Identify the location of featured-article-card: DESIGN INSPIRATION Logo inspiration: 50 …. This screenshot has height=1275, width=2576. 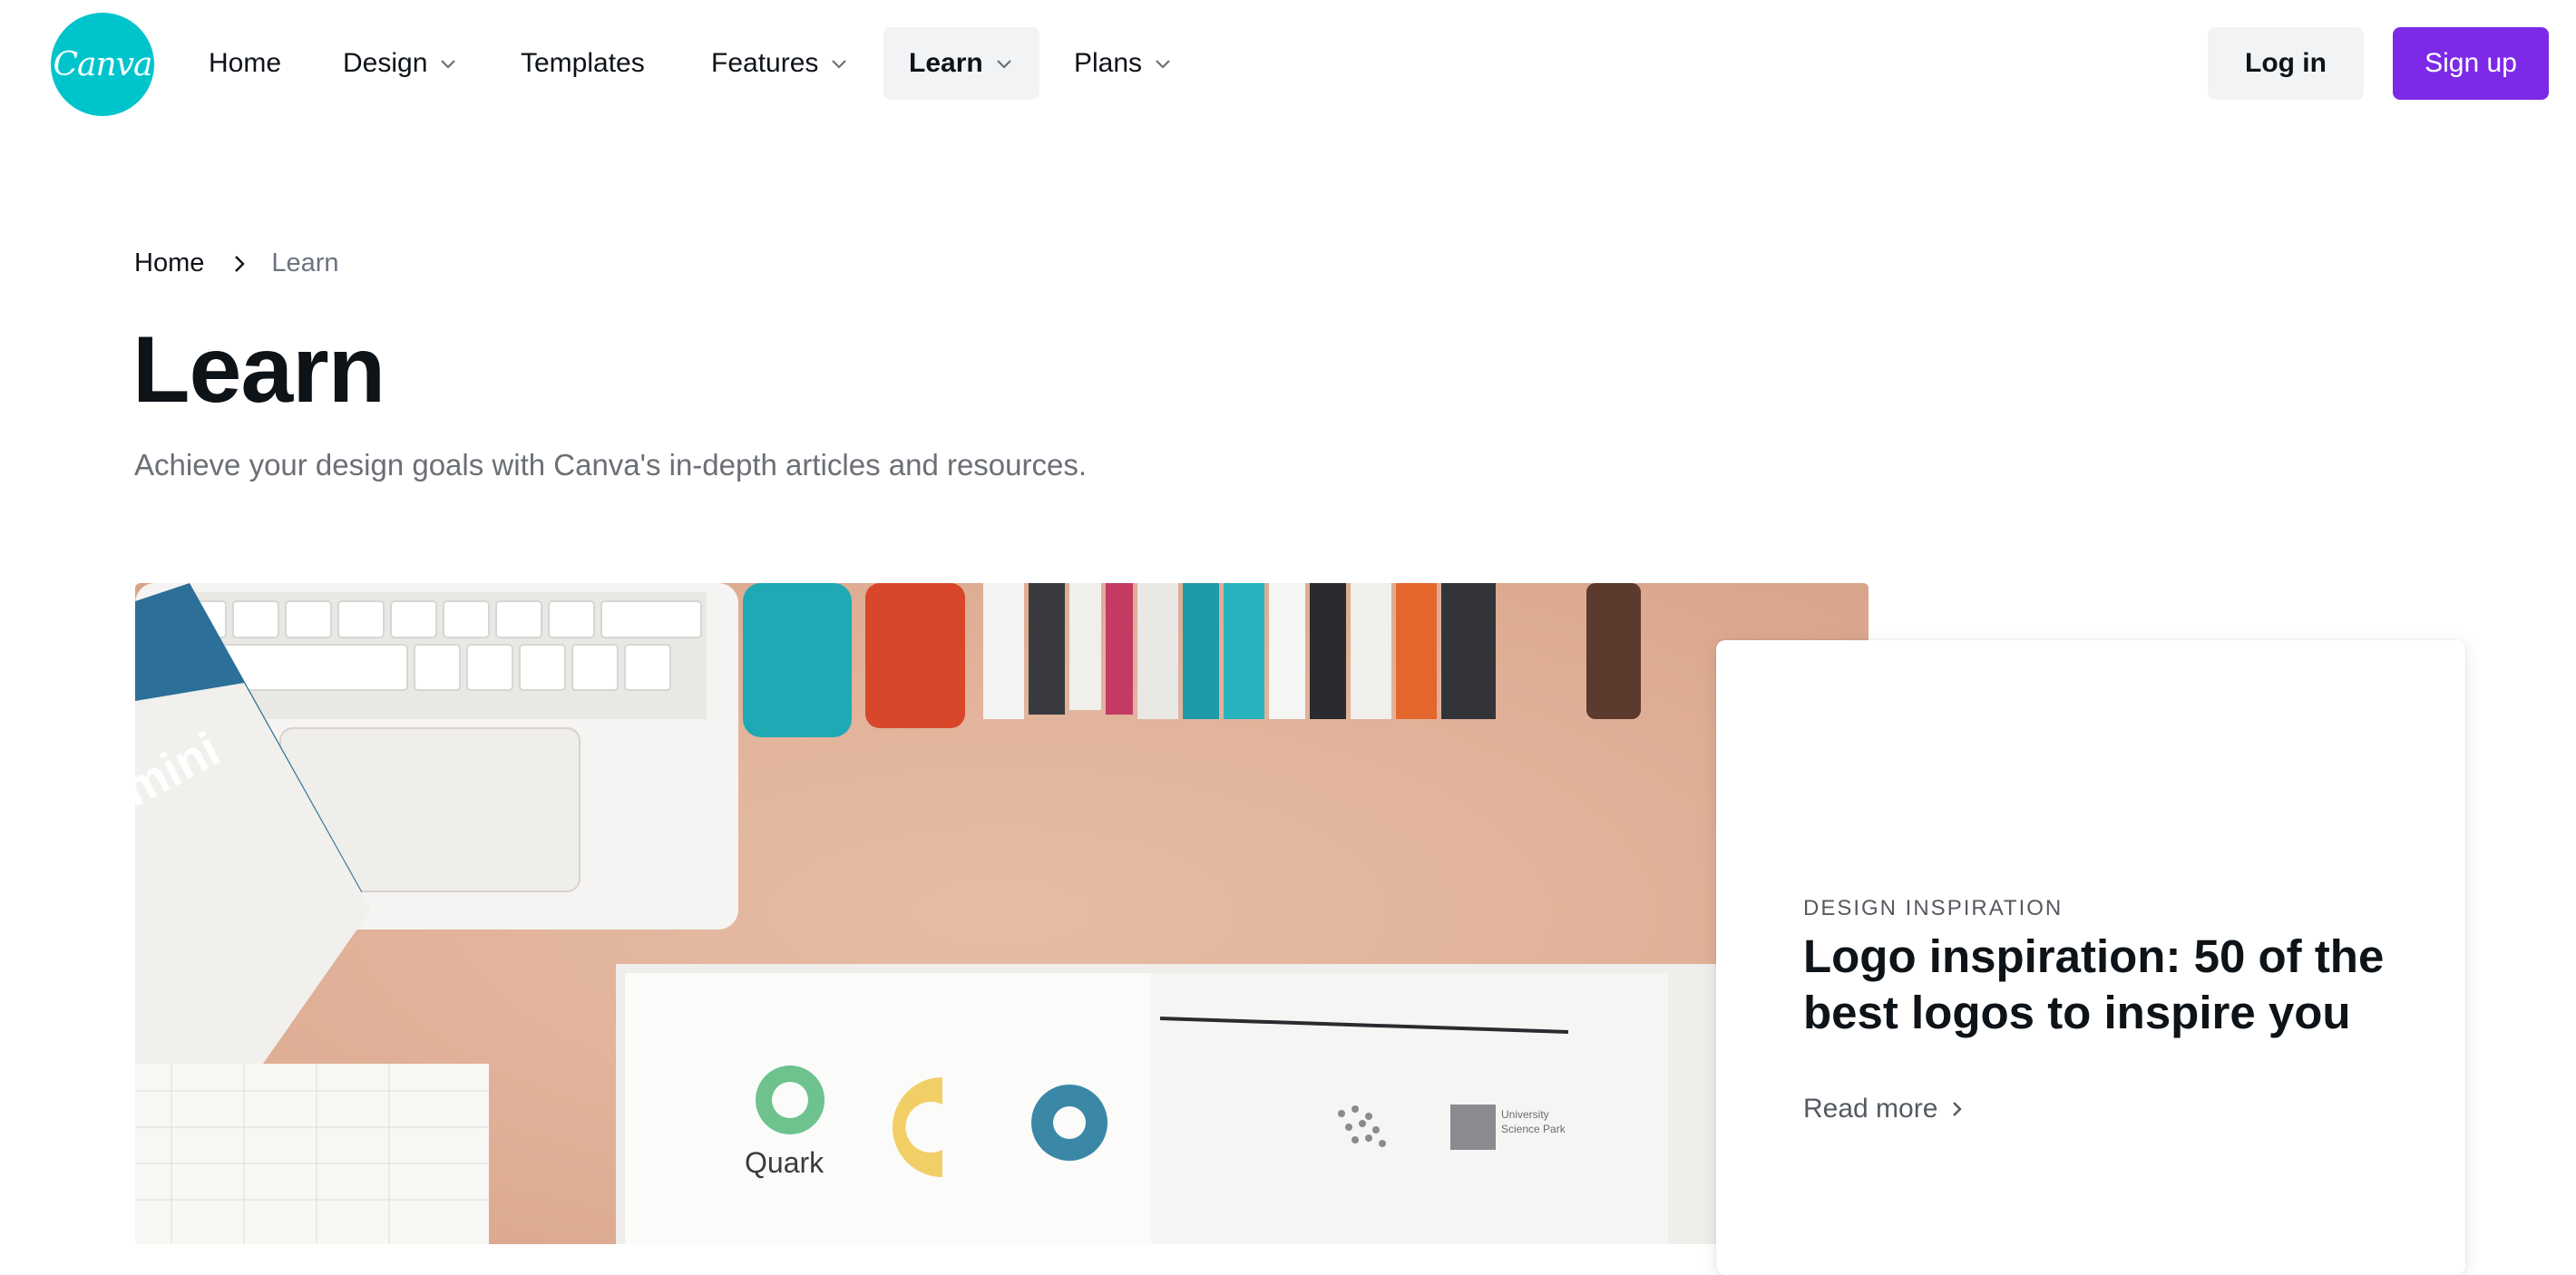
(2090, 958).